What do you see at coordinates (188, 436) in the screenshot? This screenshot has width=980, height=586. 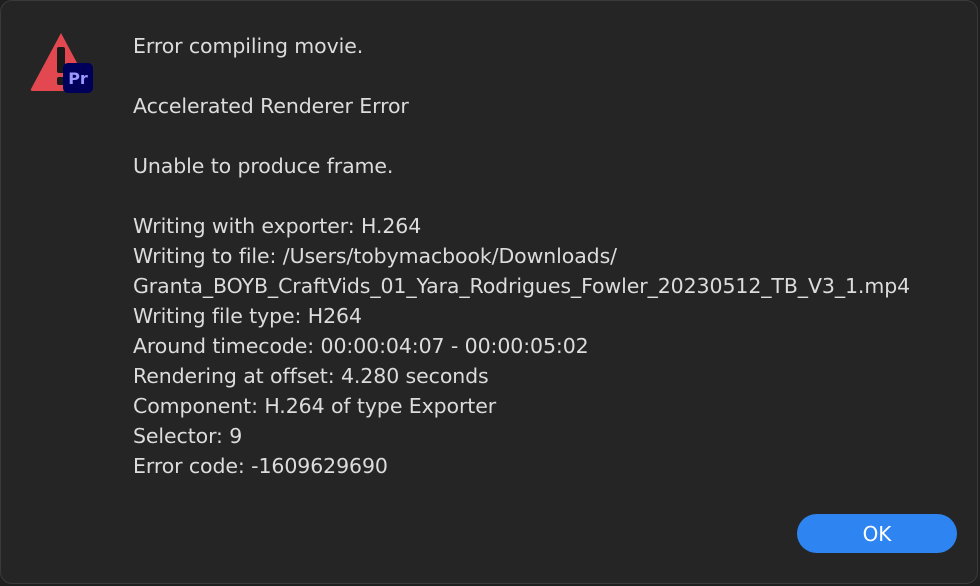 I see `detail-line: Selector: 9` at bounding box center [188, 436].